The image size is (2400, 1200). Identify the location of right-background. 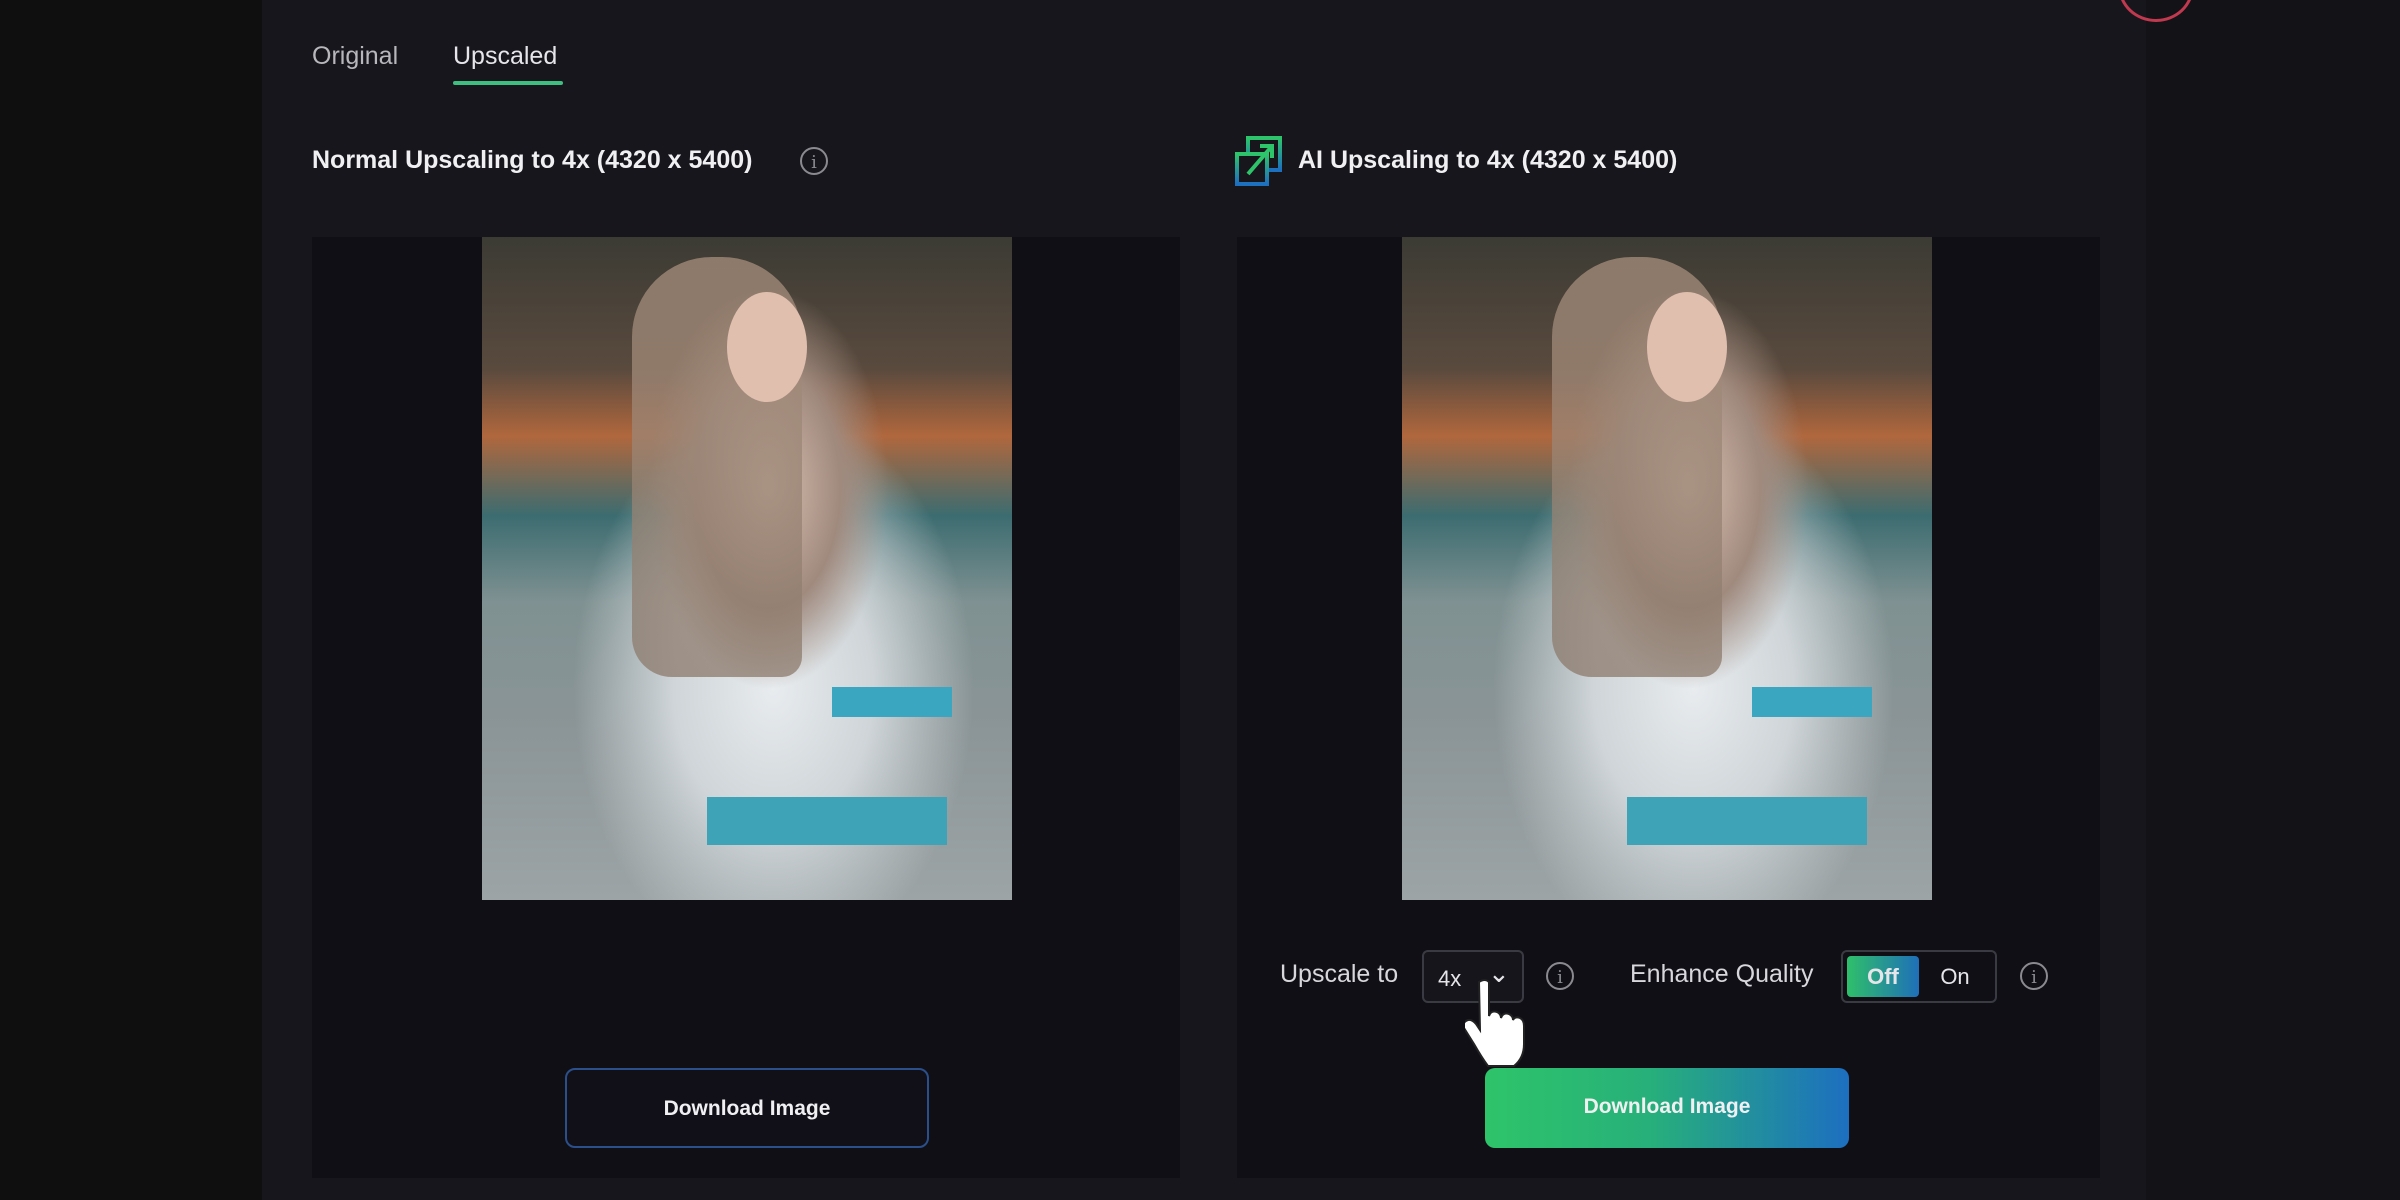
(2273, 600).